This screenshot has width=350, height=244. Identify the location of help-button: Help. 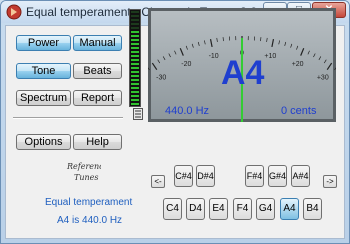
(97, 142).